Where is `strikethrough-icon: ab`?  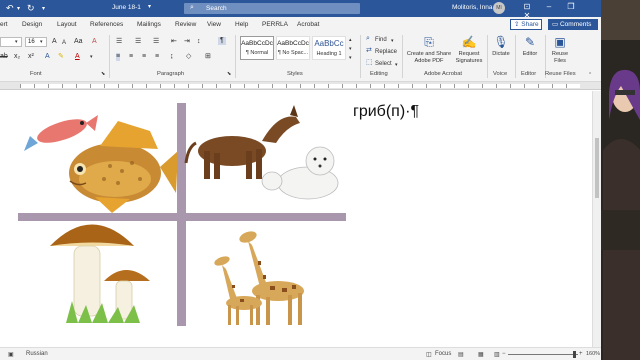
strikethrough-icon: ab is located at coordinates (4, 57).